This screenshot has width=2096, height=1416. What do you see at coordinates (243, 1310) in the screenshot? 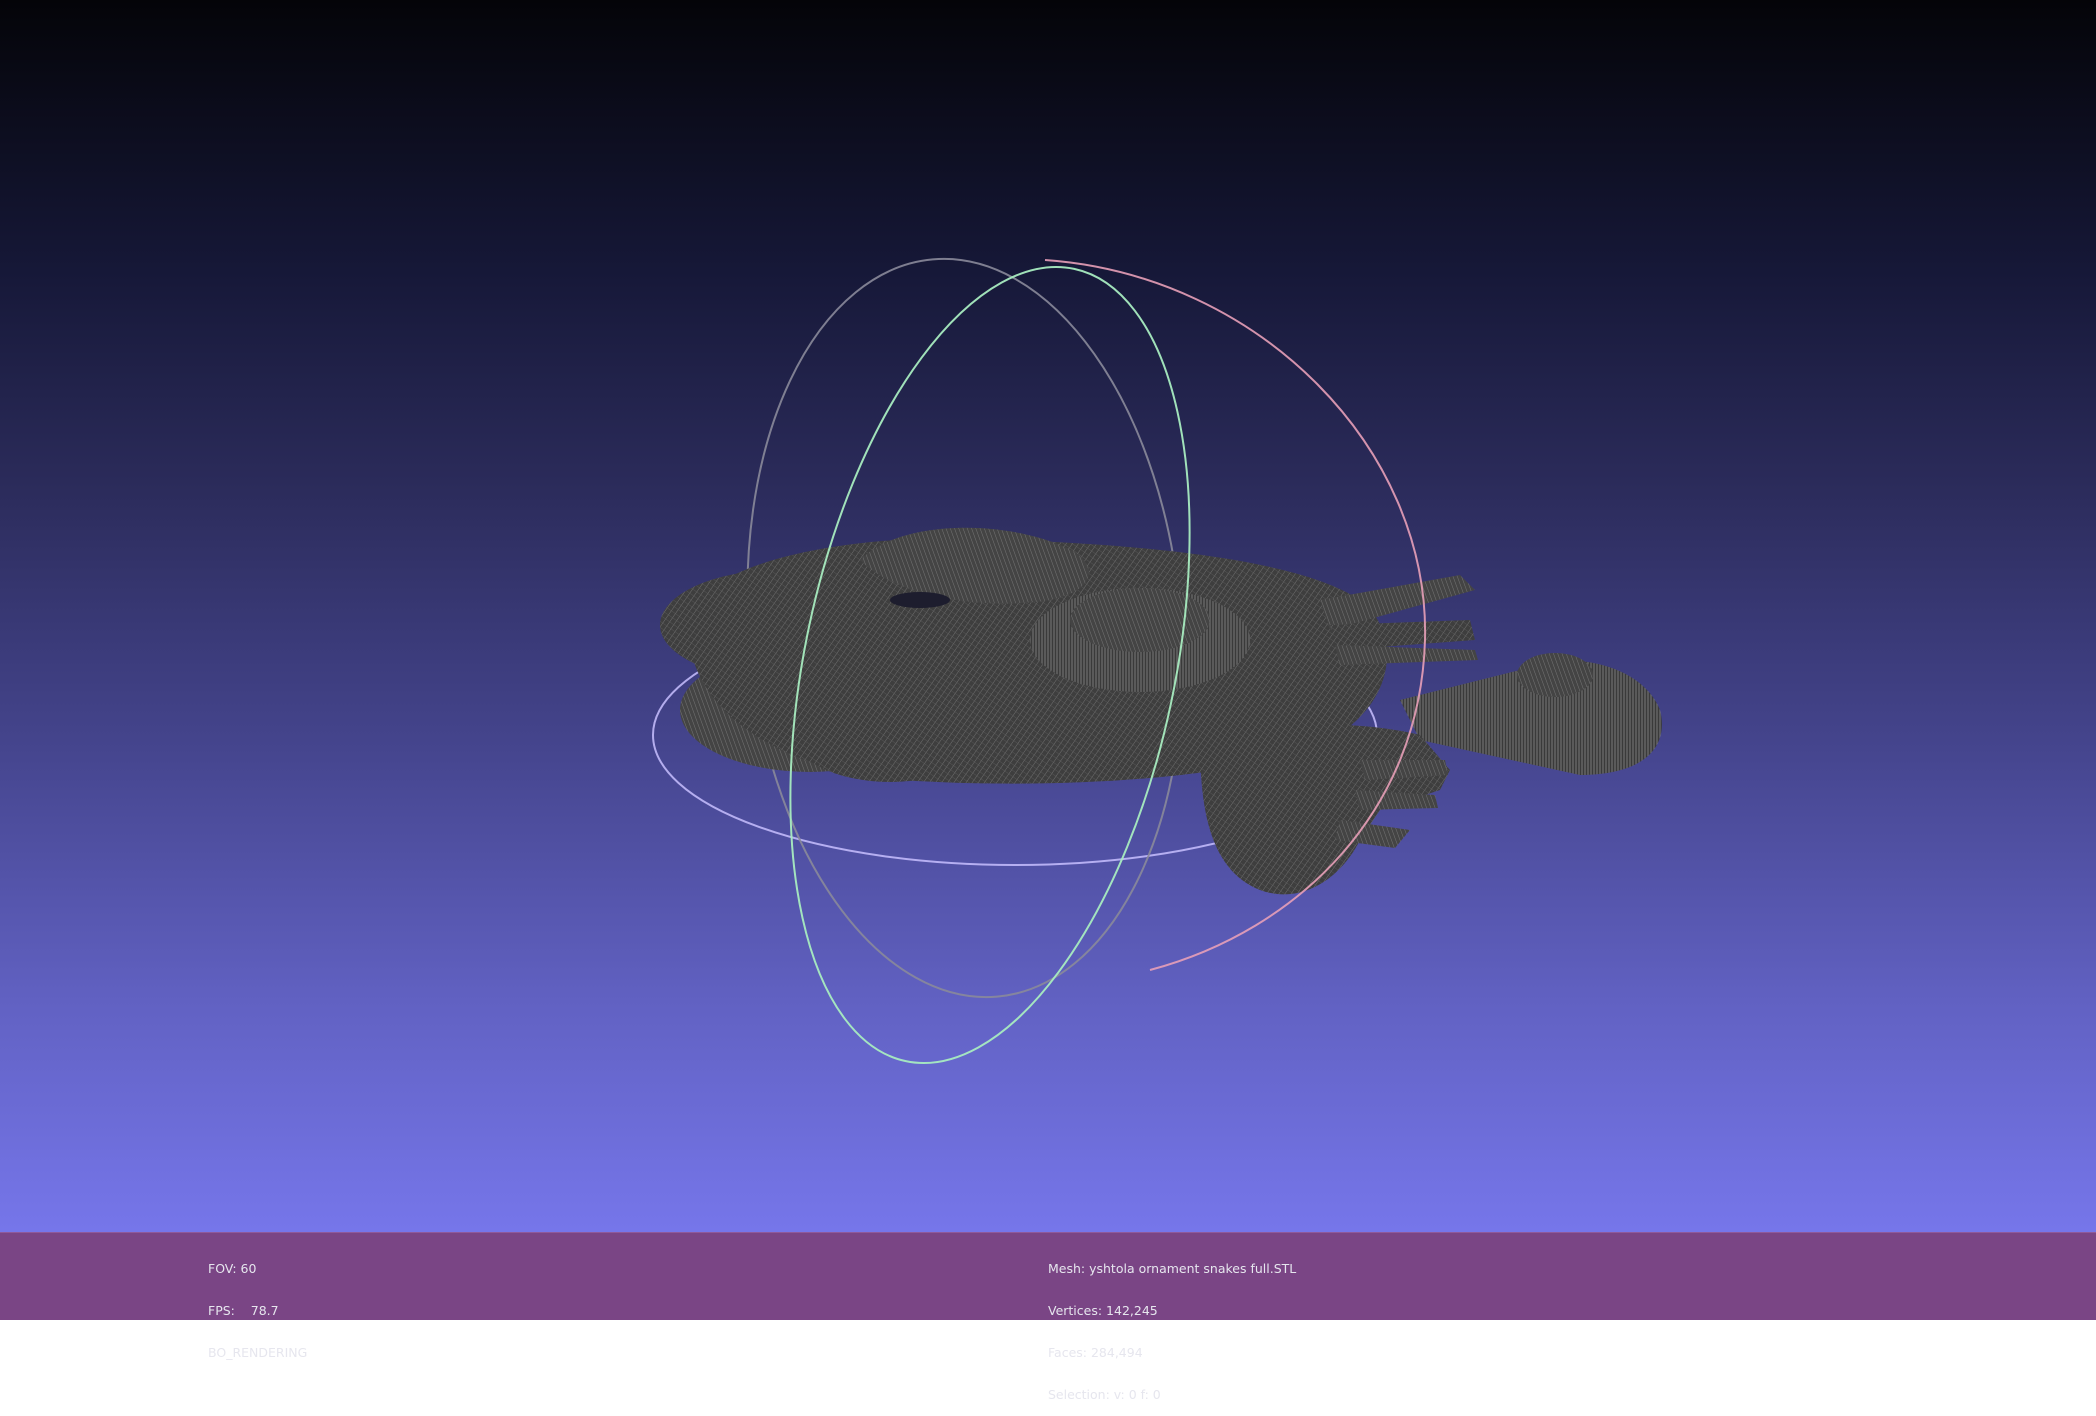
I see `fps-label: FPS: 78.7` at bounding box center [243, 1310].